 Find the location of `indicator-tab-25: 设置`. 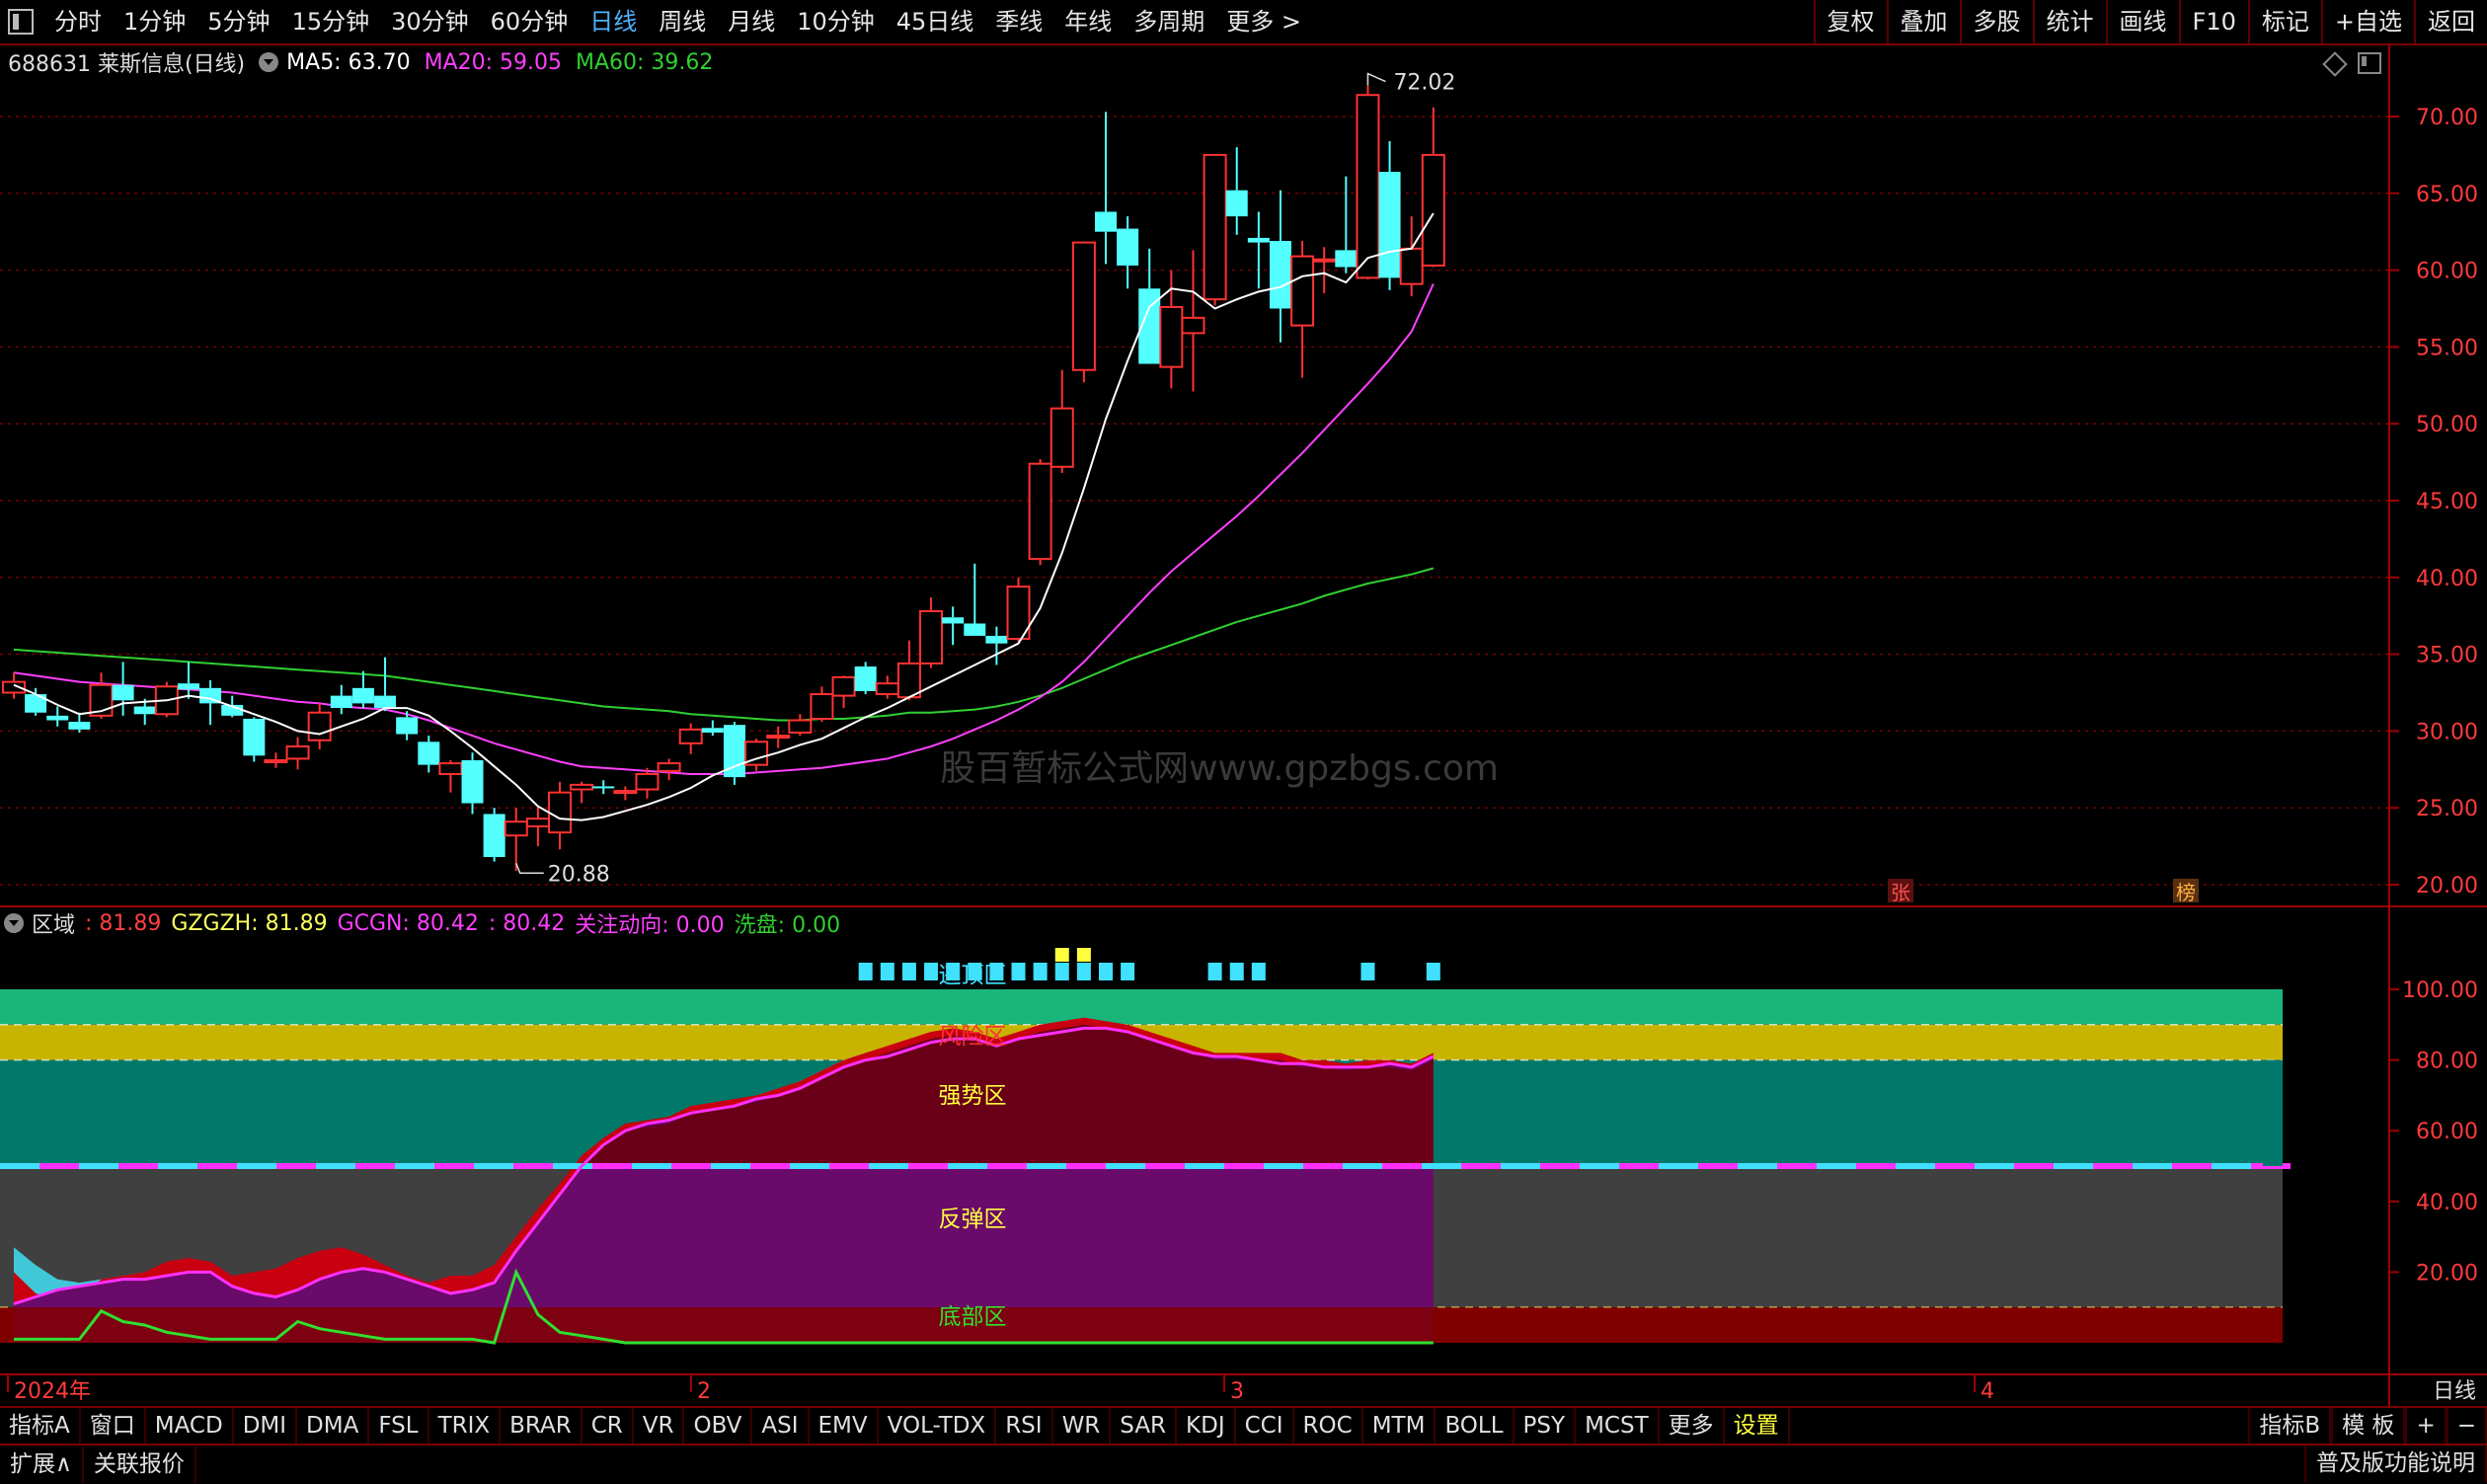

indicator-tab-25: 设置 is located at coordinates (1757, 1426).